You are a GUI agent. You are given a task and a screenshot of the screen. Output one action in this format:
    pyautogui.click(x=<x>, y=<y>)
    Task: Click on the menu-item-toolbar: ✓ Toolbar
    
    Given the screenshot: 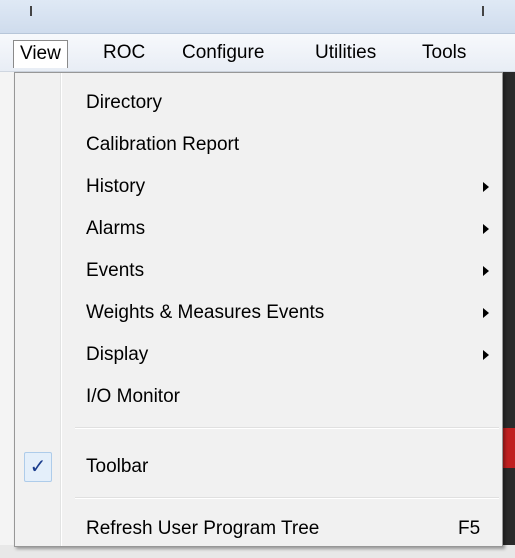 What is the action you would take?
    pyautogui.click(x=258, y=467)
    